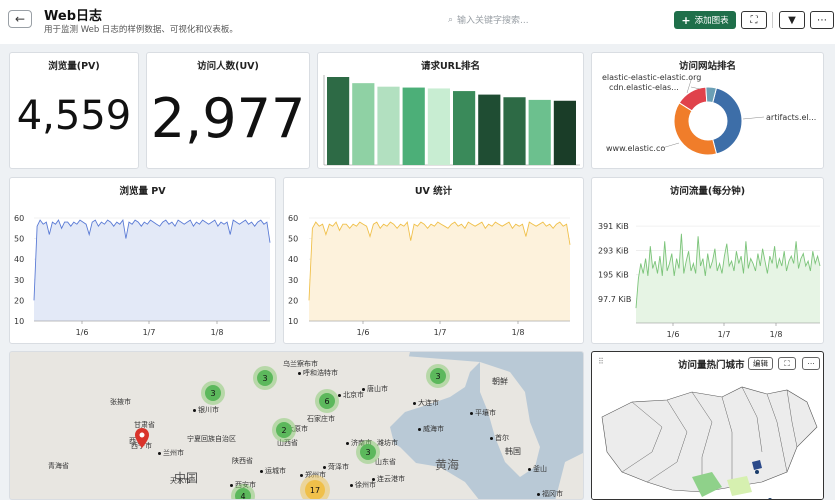 This screenshot has width=835, height=500. I want to click on url-rank-panel: 请求URL排名, so click(450, 110).